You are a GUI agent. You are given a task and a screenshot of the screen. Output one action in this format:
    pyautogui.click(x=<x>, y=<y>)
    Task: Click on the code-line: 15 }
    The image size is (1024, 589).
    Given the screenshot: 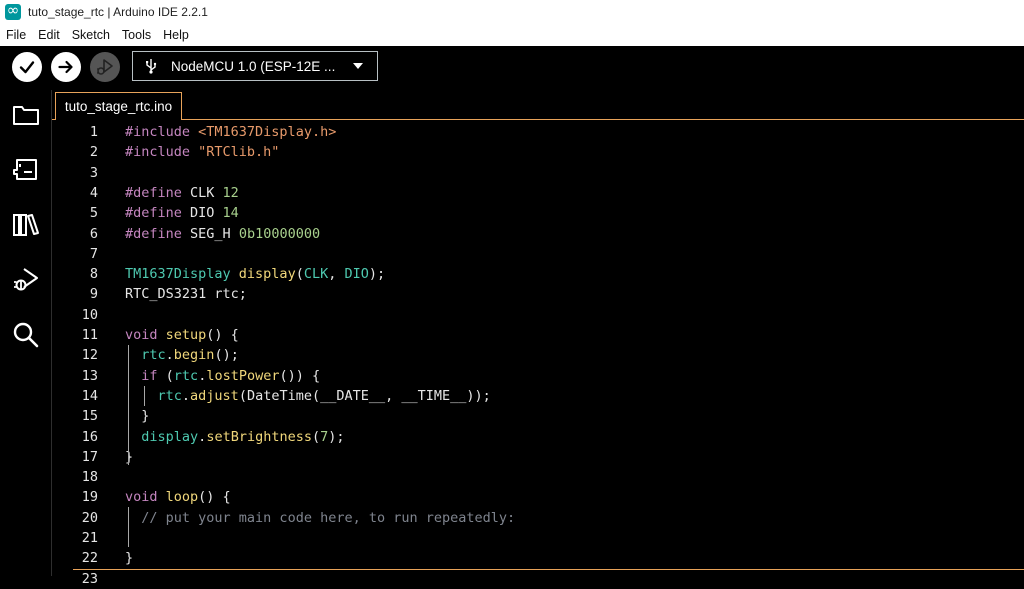 What is the action you would take?
    pyautogui.click(x=538, y=416)
    